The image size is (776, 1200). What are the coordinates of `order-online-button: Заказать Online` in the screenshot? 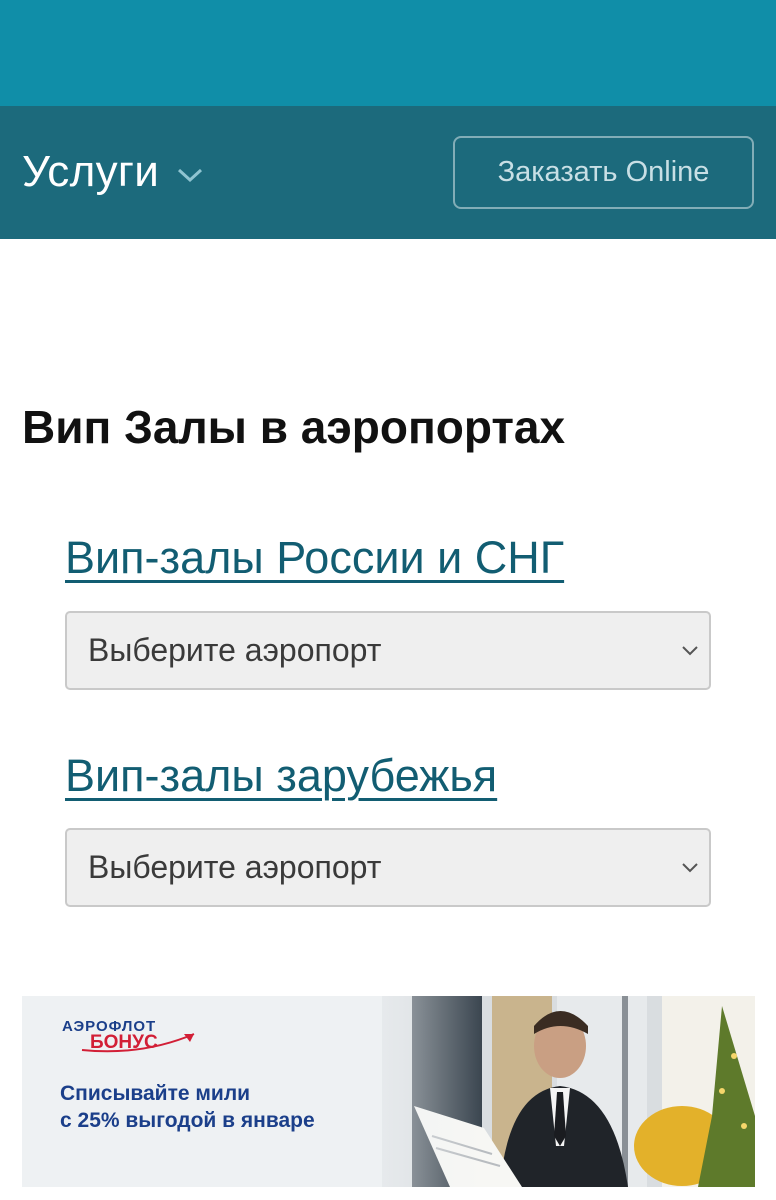 It's located at (603, 172).